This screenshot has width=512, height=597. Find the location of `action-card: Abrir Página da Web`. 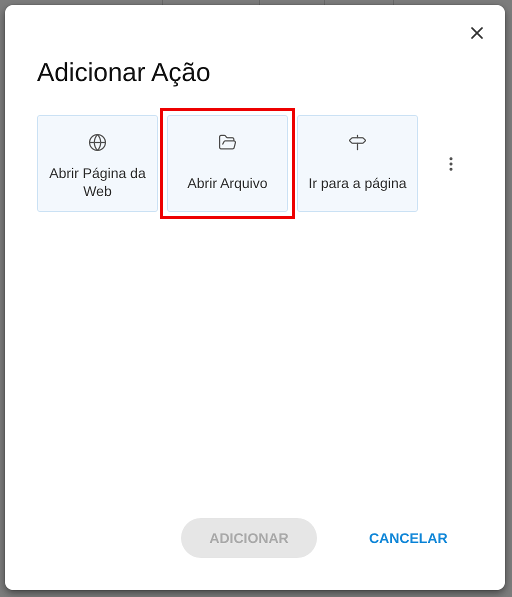

action-card: Abrir Página da Web is located at coordinates (97, 163).